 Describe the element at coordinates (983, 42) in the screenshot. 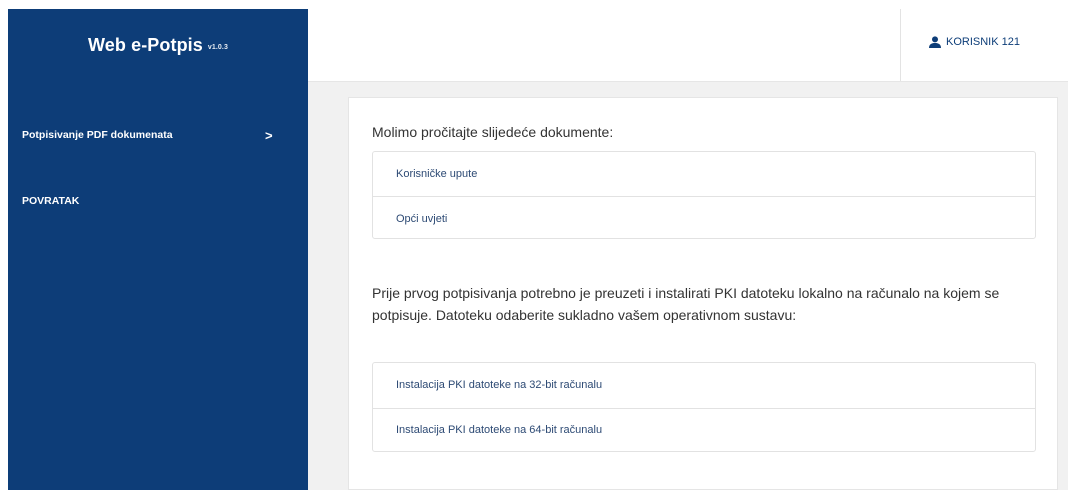

I see `user-name: KORISNIK 121` at that location.